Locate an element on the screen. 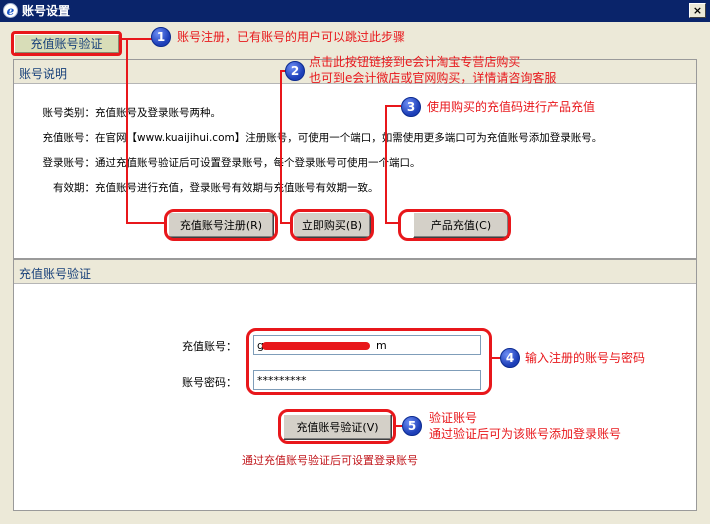 The width and height of the screenshot is (710, 524). close-button: × is located at coordinates (697, 10).